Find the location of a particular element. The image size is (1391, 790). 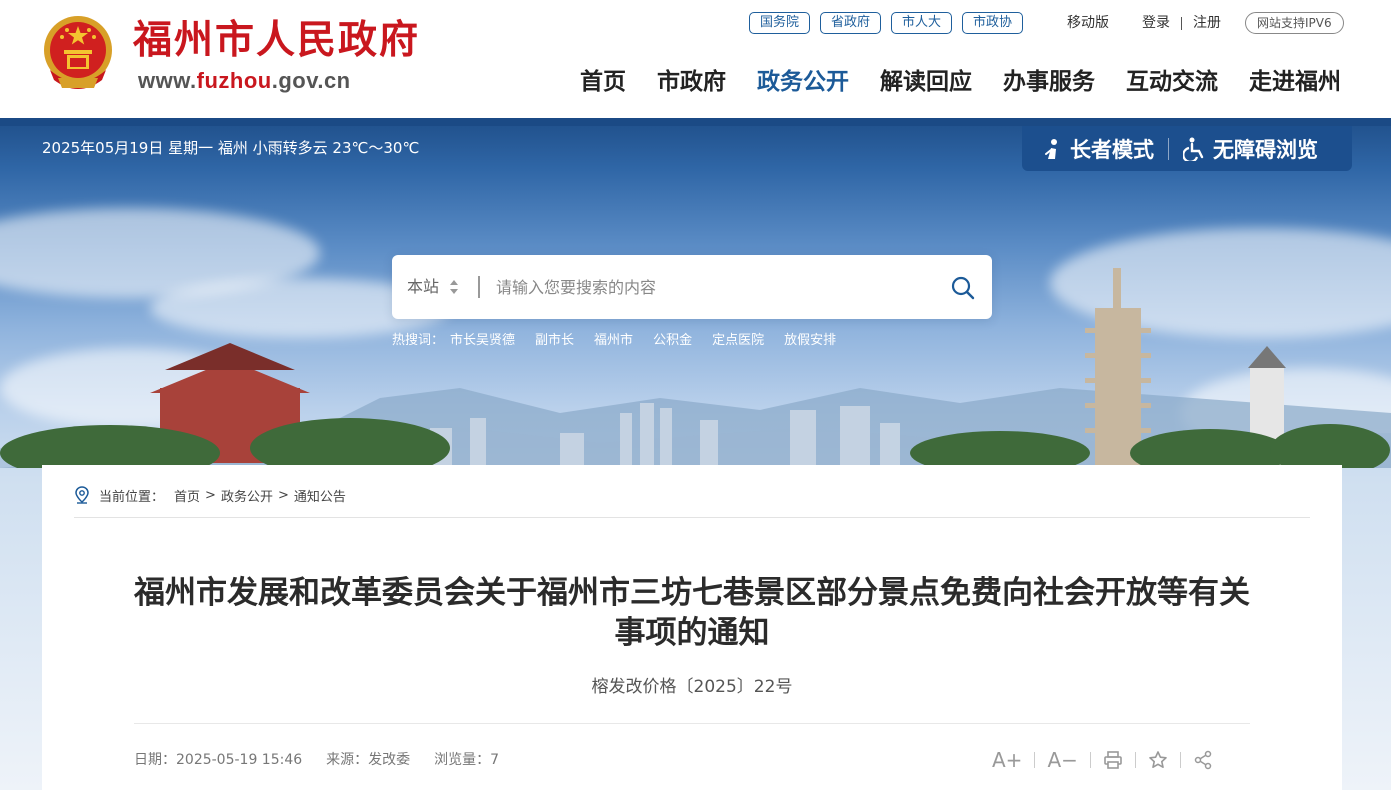

login-divider is located at coordinates (1181, 23).